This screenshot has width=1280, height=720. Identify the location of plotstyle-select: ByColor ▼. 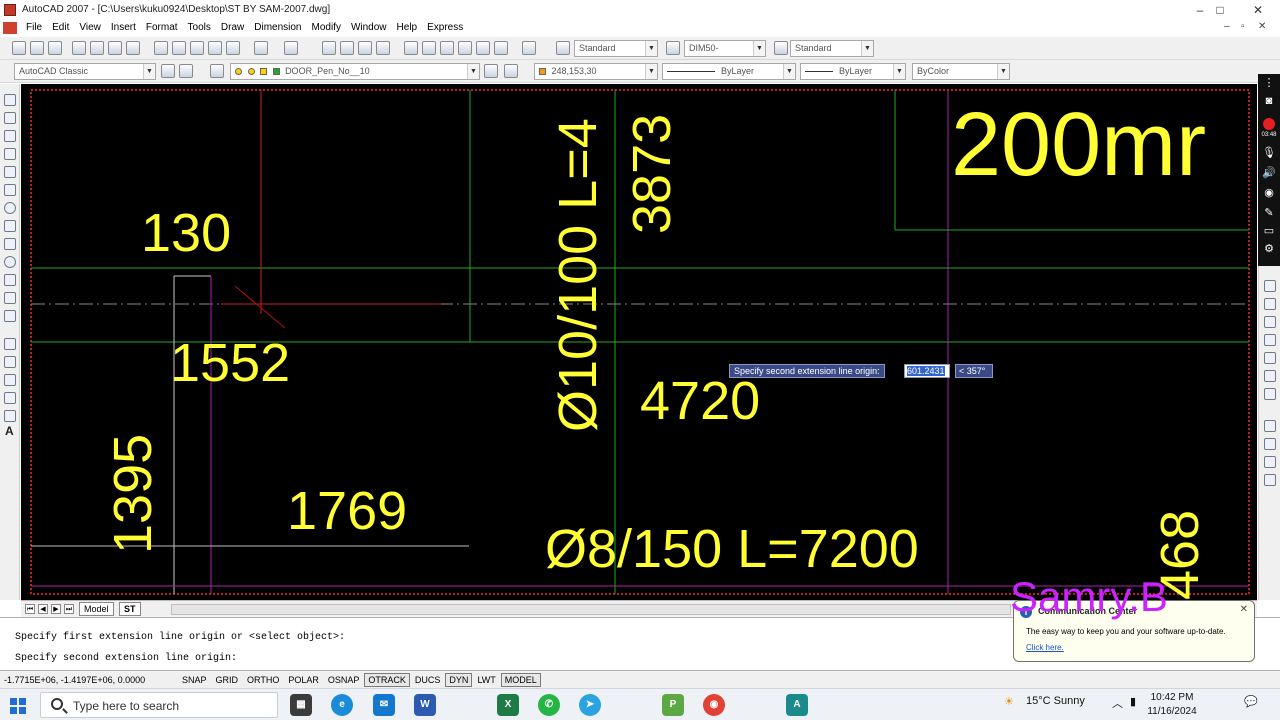
(961, 71).